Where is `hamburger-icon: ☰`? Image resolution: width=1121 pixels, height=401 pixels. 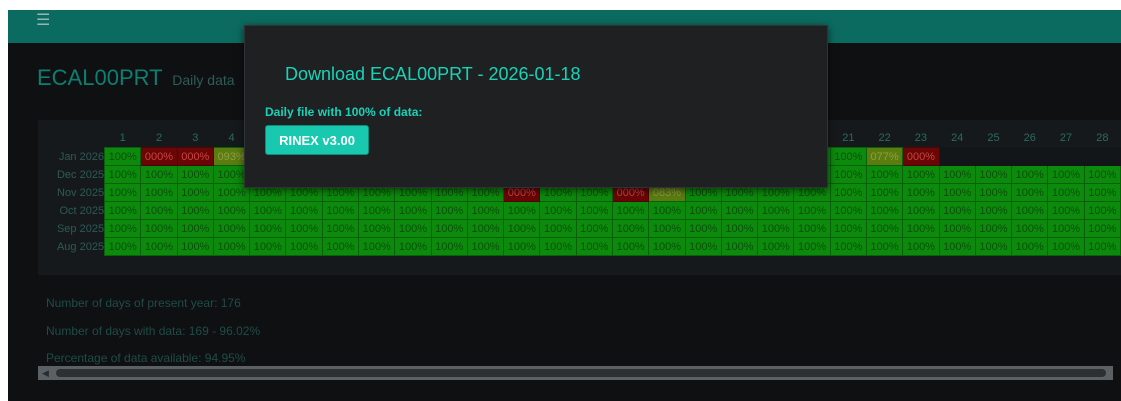 hamburger-icon: ☰ is located at coordinates (43, 21).